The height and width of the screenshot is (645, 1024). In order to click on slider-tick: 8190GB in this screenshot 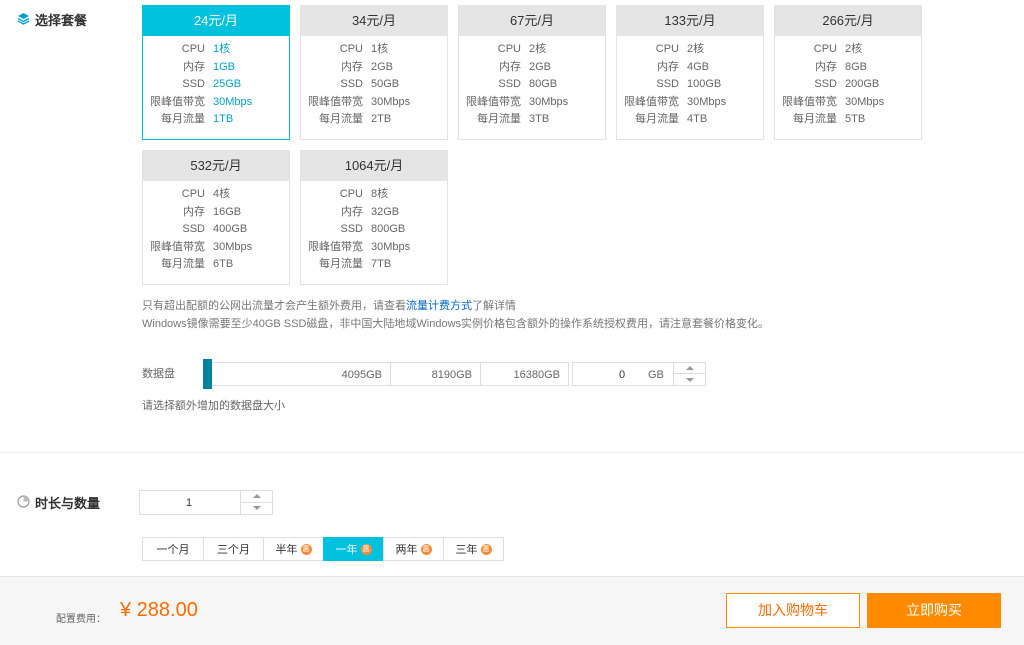, I will do `click(435, 374)`.